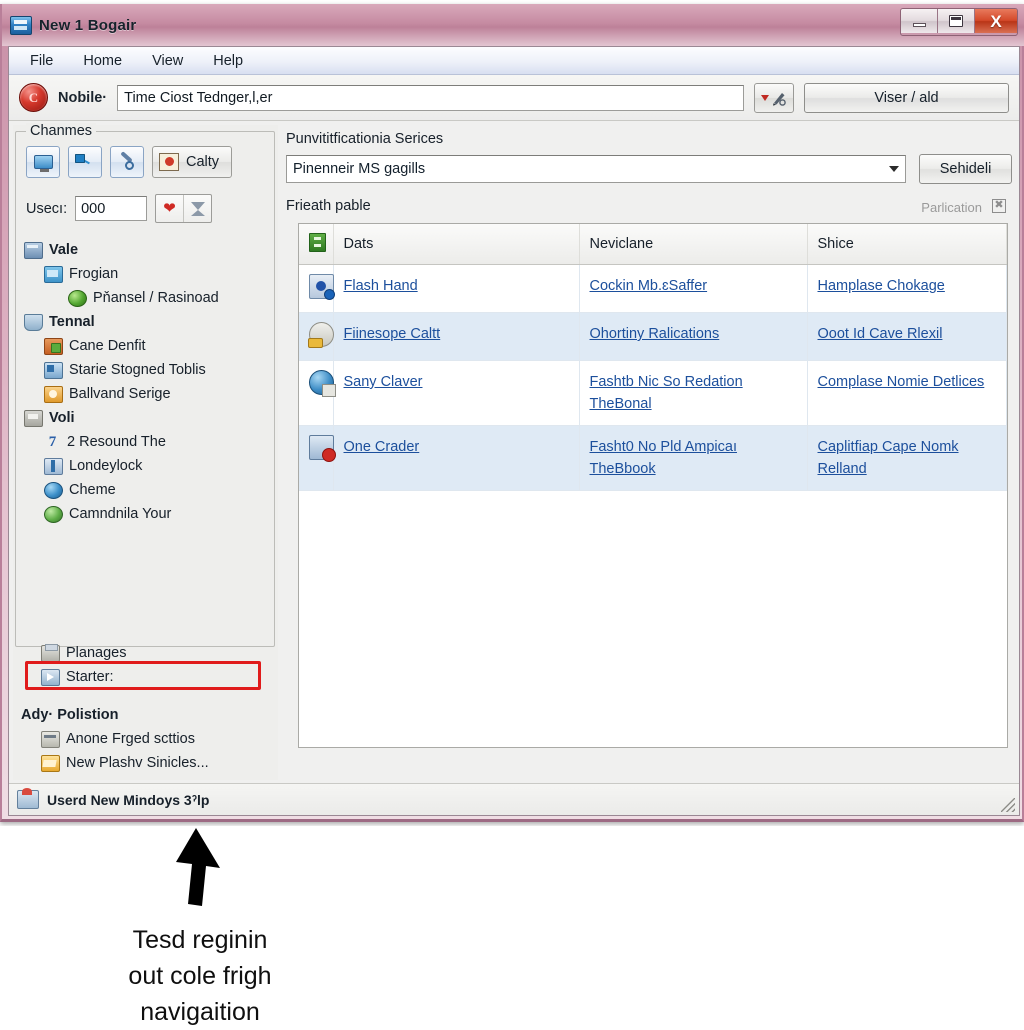 This screenshot has height=1030, width=1024. I want to click on users-actions: ❤, so click(184, 208).